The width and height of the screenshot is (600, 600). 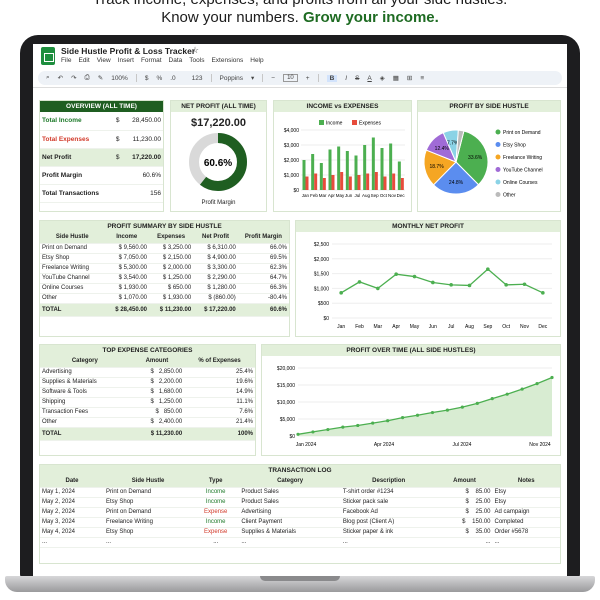 What do you see at coordinates (151, 60) in the screenshot?
I see `menu-format: Format` at bounding box center [151, 60].